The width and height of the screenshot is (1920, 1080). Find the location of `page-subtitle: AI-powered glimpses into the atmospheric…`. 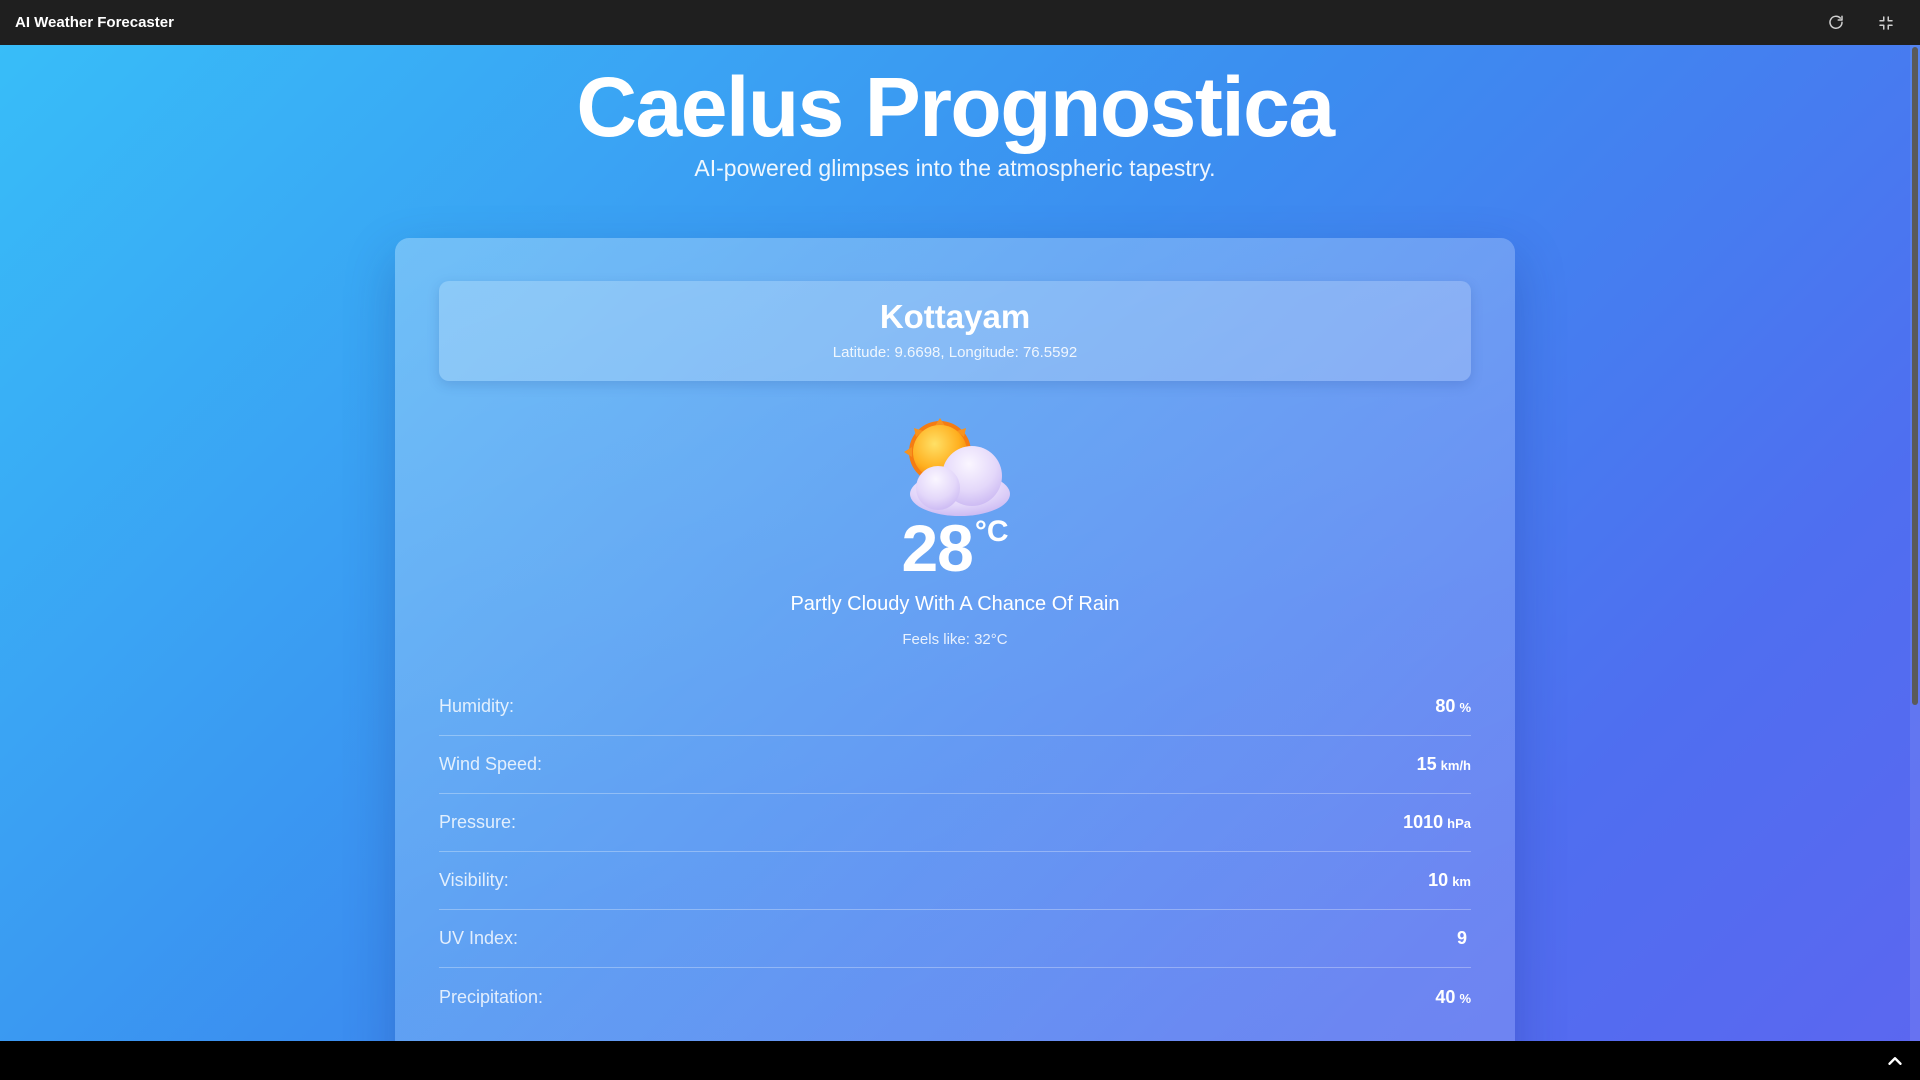

page-subtitle: AI-powered glimpses into the atmospheric… is located at coordinates (955, 168).